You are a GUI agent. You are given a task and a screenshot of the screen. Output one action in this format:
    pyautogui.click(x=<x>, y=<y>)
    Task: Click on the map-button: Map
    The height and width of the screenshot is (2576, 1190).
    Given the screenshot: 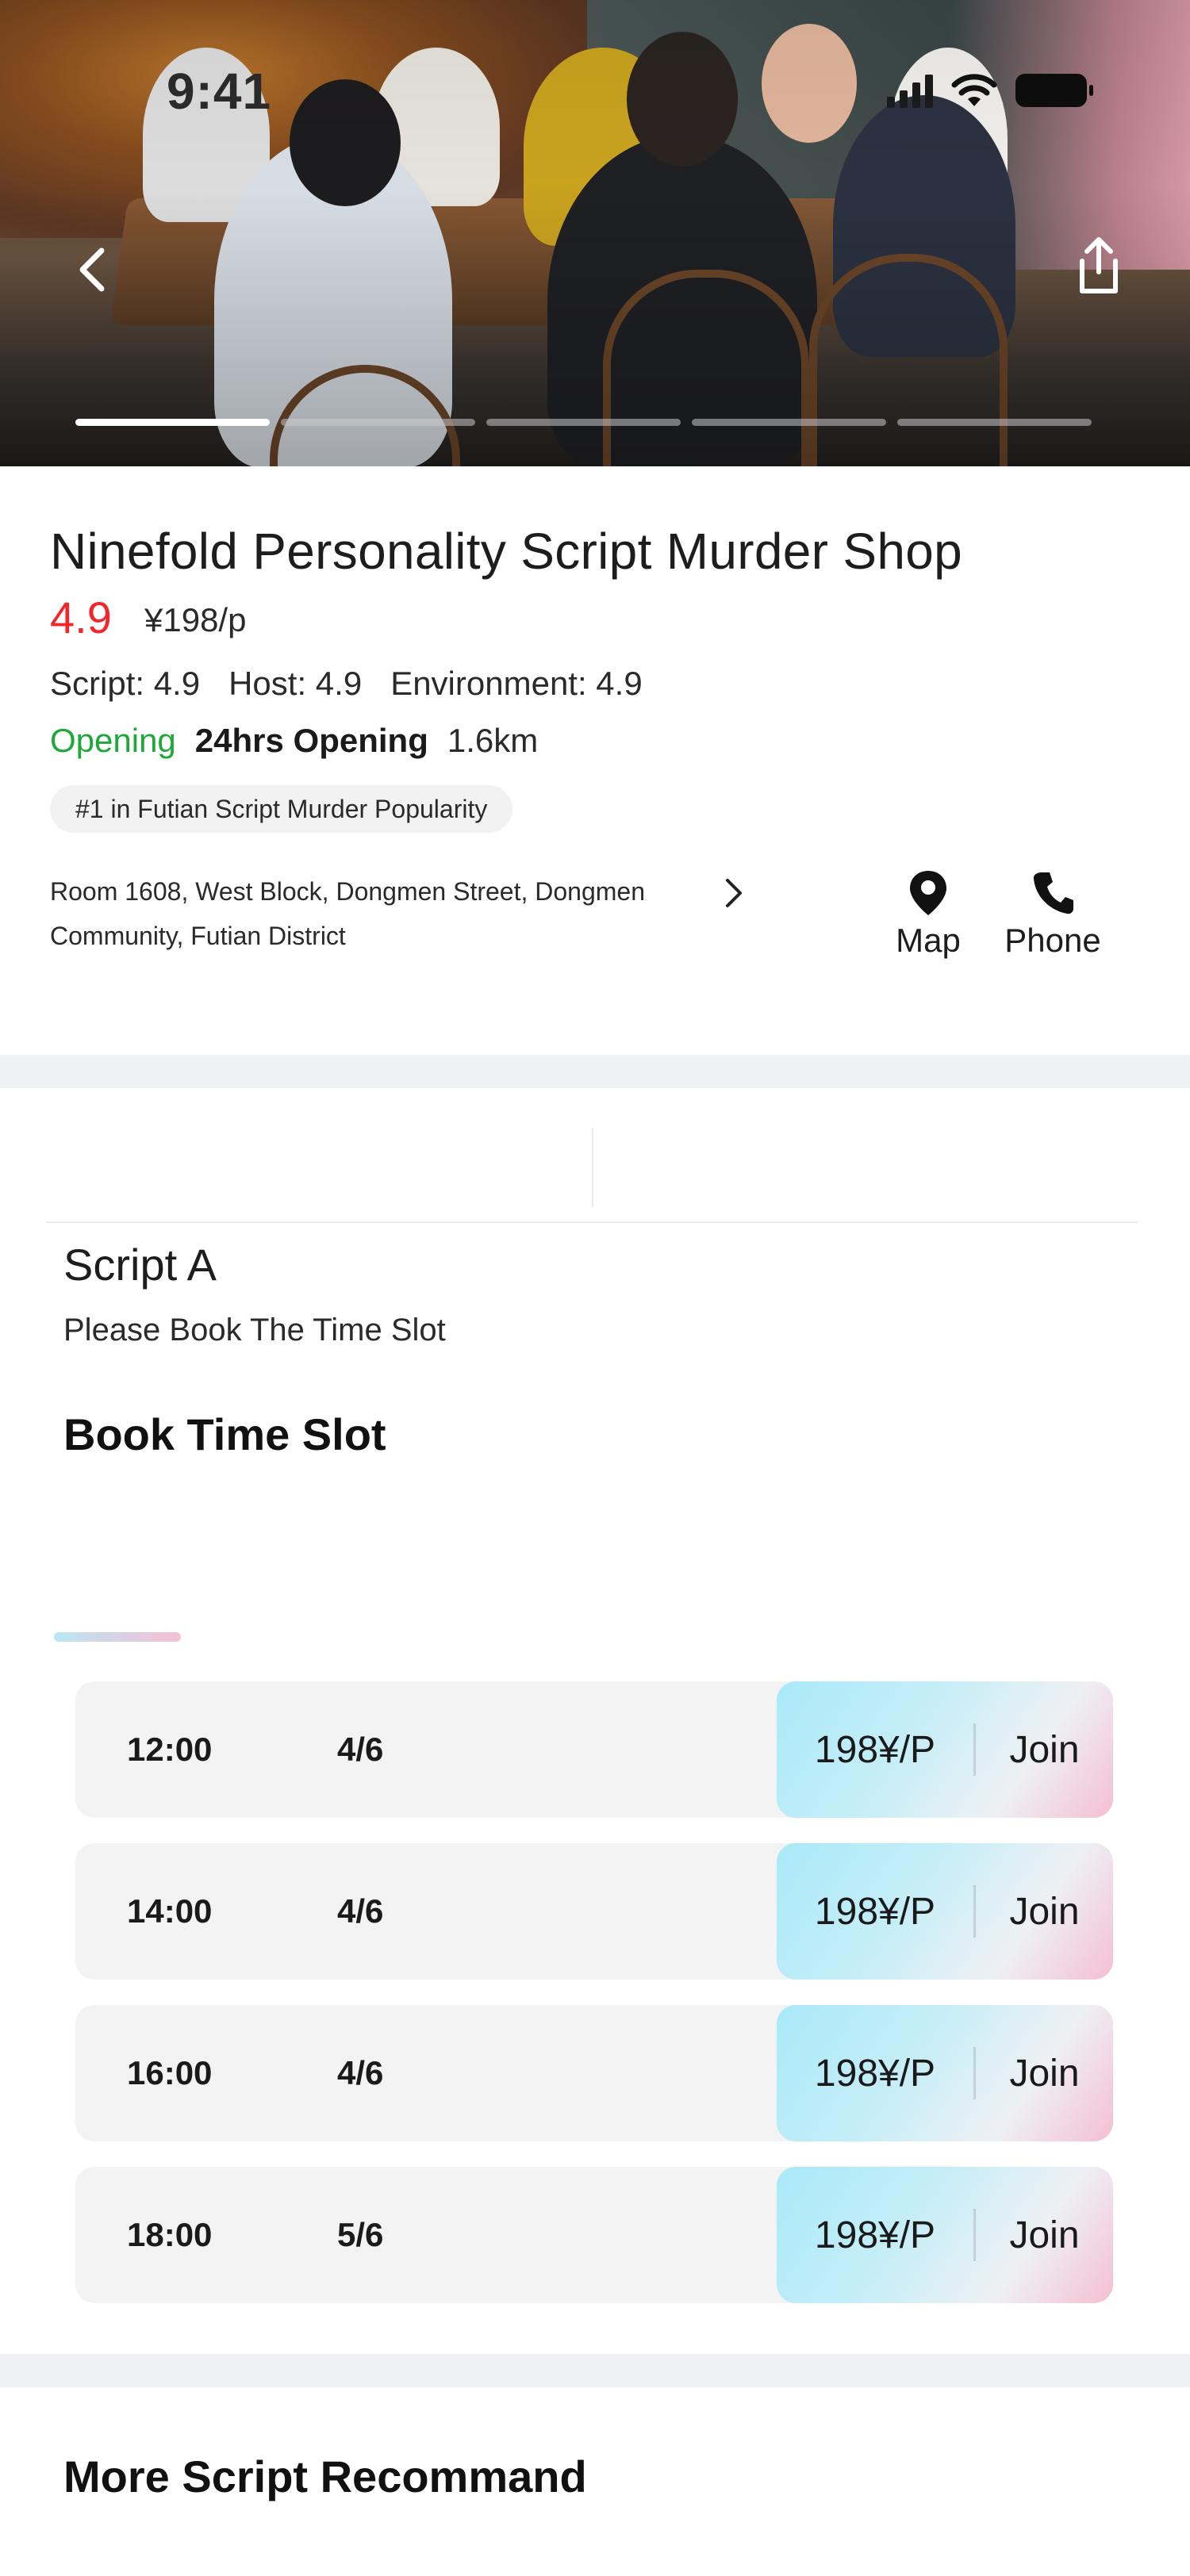 What is the action you would take?
    pyautogui.click(x=928, y=915)
    